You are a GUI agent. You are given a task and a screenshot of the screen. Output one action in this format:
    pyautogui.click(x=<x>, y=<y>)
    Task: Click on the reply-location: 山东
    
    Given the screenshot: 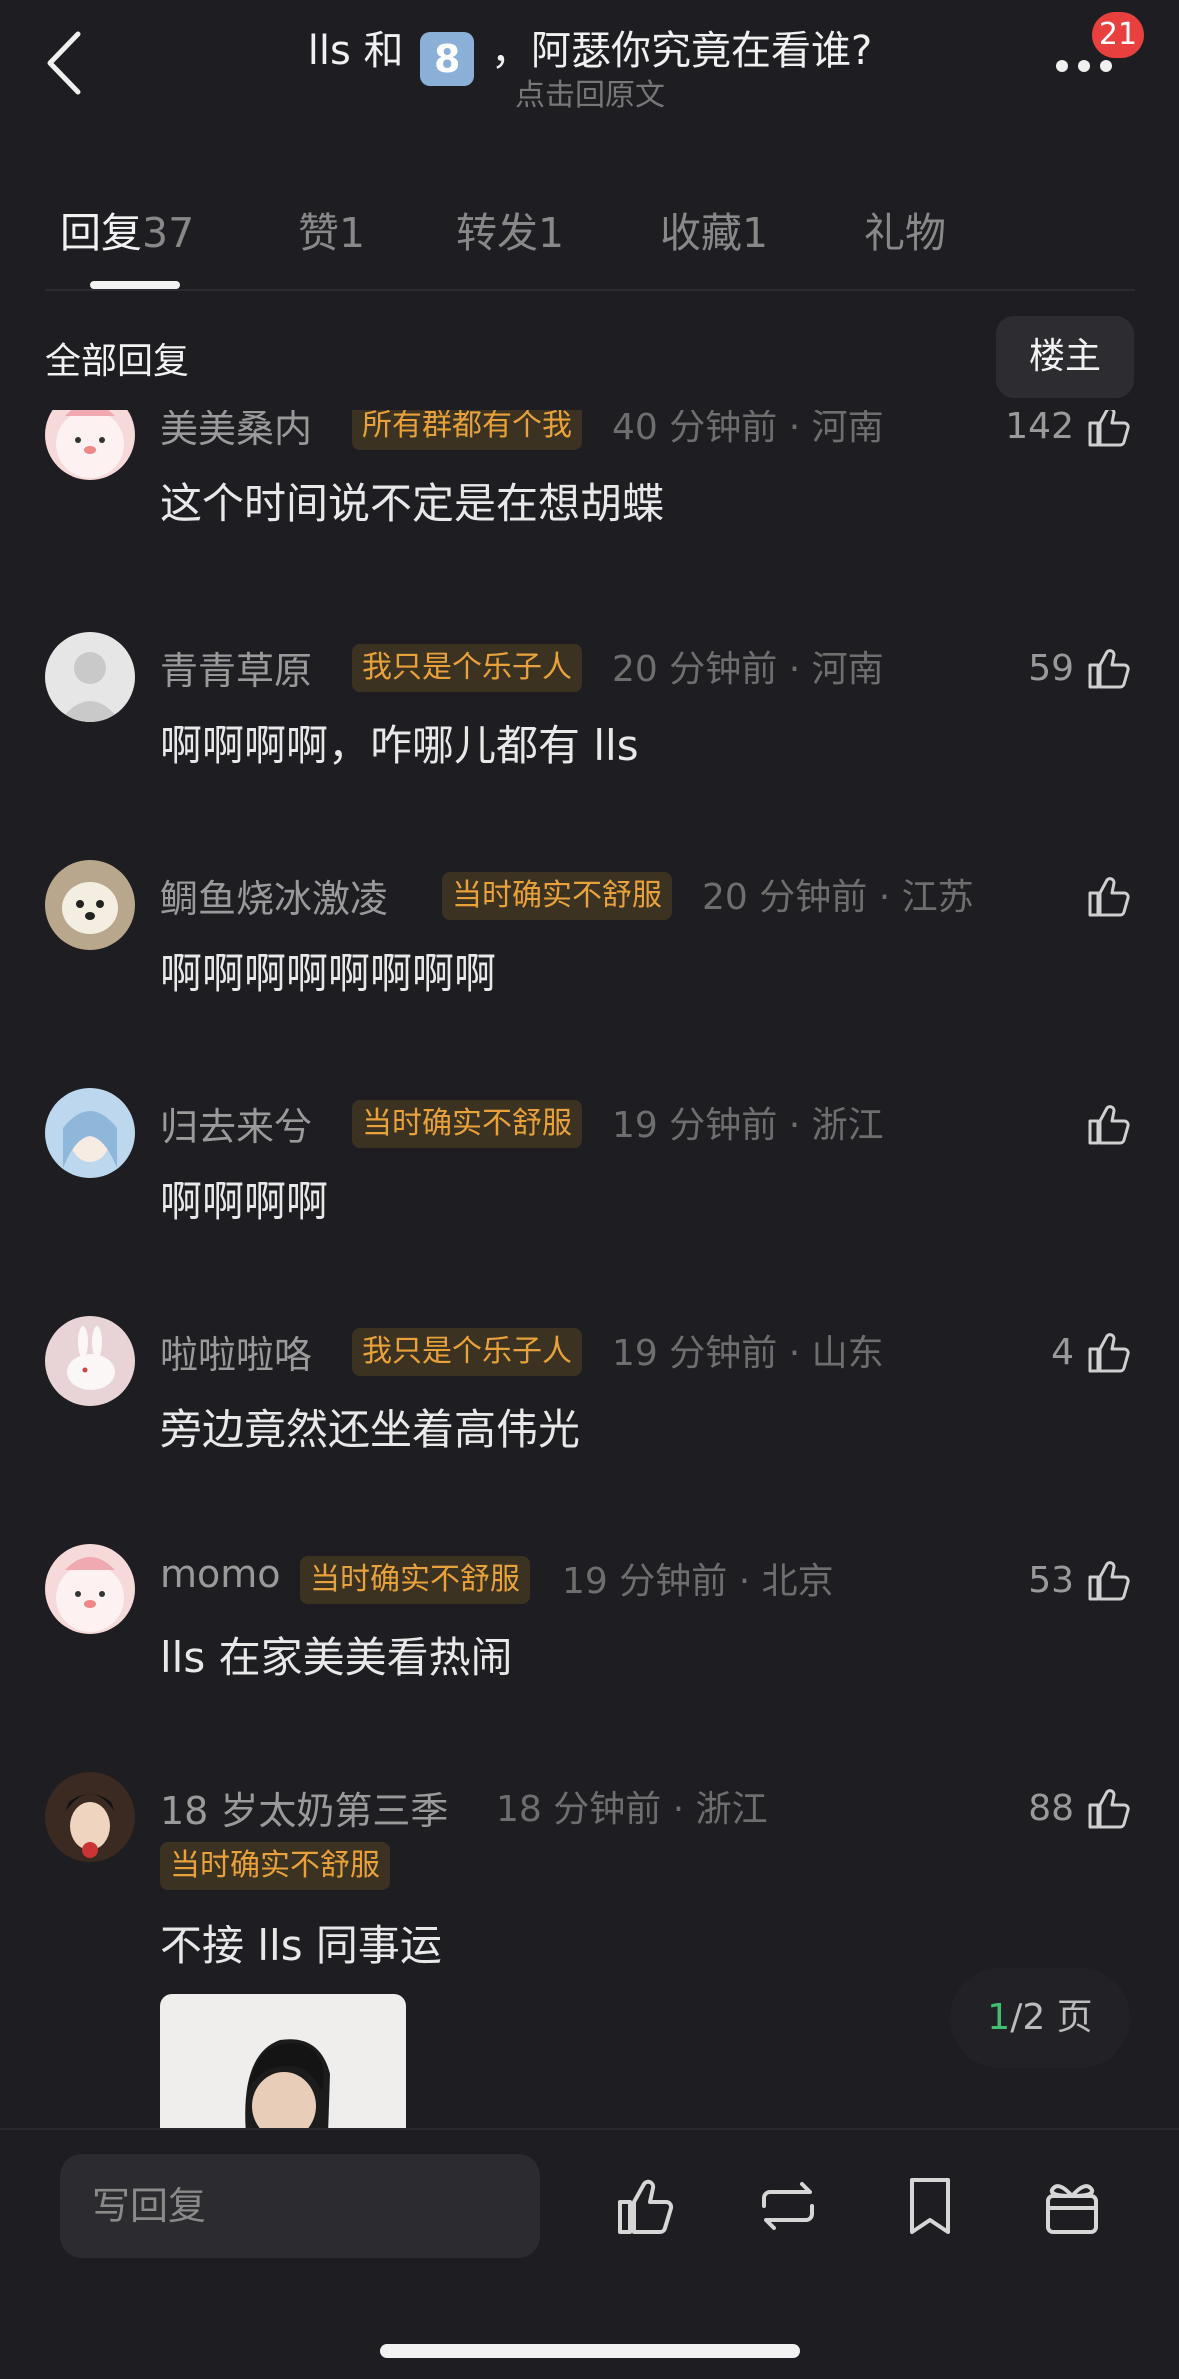 What is the action you would take?
    pyautogui.click(x=847, y=1353)
    